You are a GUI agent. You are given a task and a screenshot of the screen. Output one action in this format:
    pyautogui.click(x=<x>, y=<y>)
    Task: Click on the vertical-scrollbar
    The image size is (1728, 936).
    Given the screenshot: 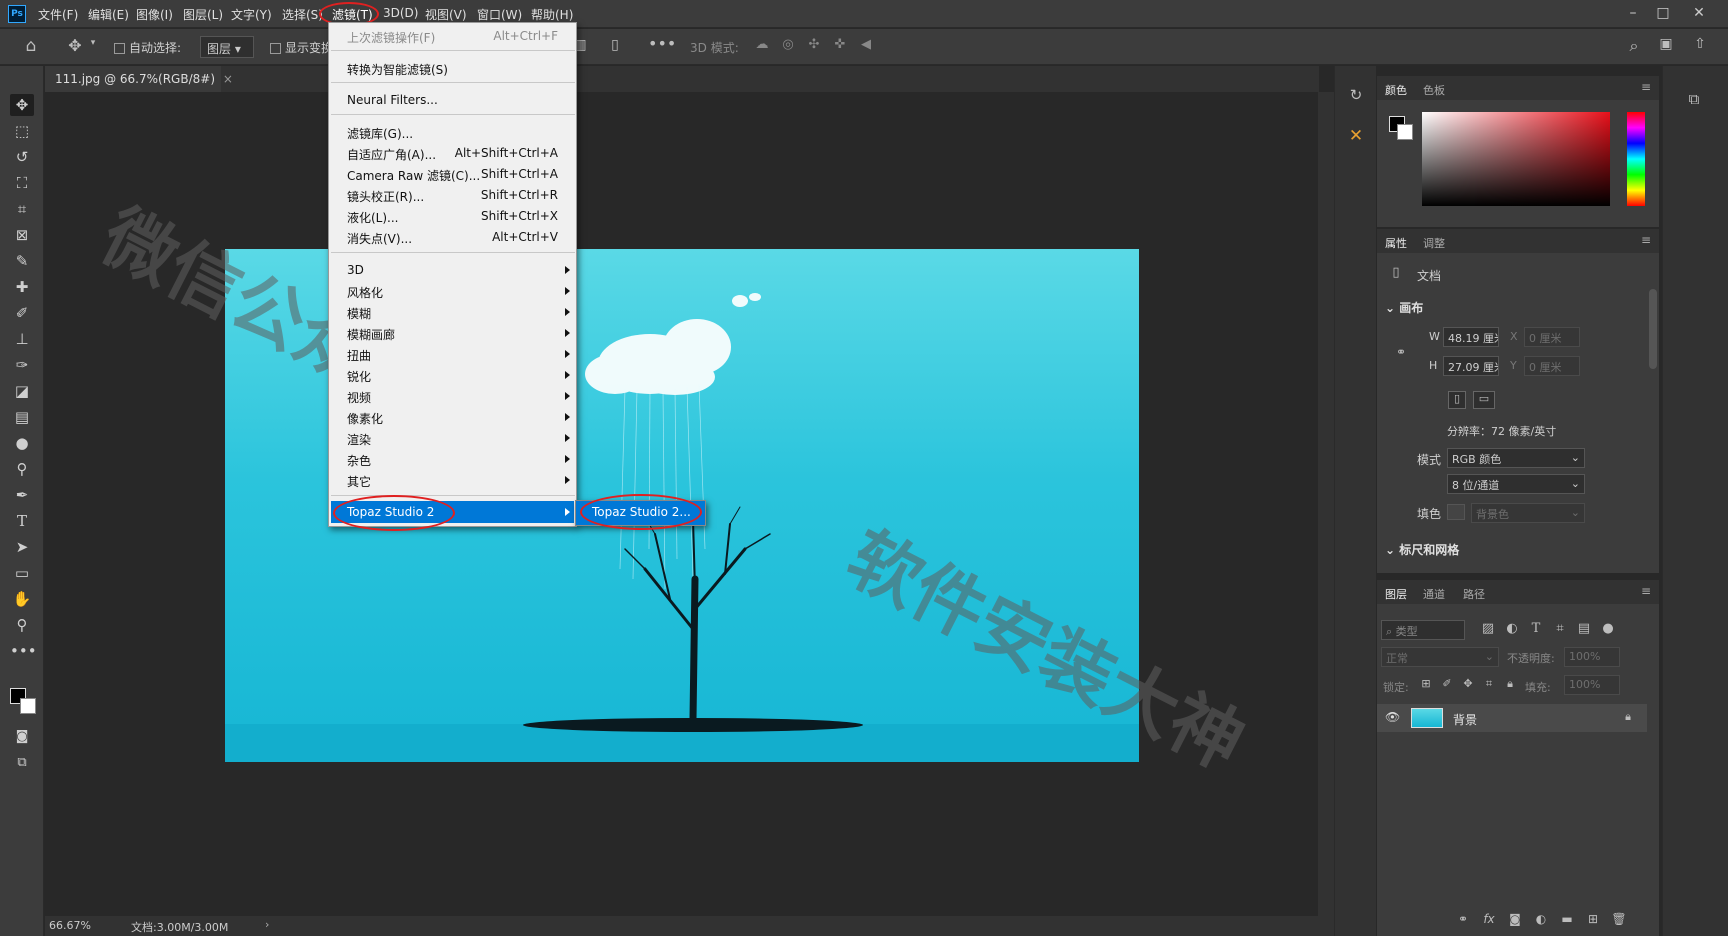 What is the action you would take?
    pyautogui.click(x=1326, y=504)
    